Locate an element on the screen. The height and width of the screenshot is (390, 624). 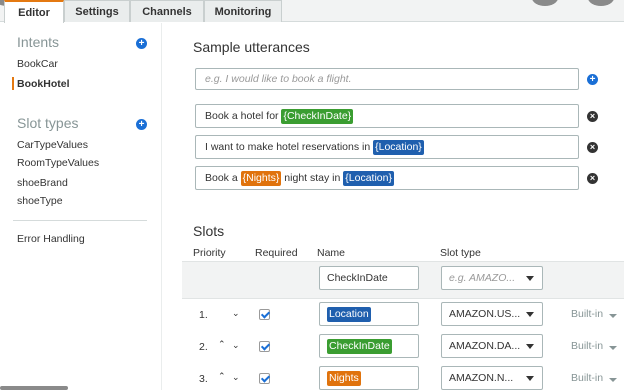
divider is located at coordinates (80, 220).